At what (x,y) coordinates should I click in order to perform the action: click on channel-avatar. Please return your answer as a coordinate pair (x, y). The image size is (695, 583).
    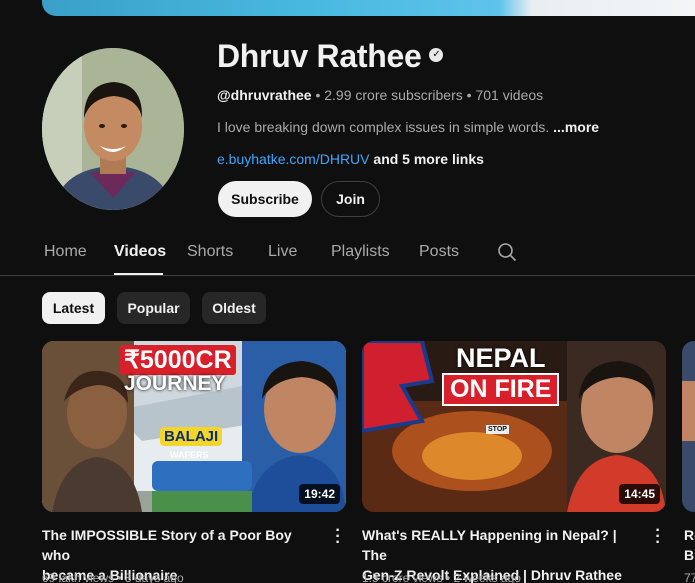
    Looking at the image, I should click on (113, 129).